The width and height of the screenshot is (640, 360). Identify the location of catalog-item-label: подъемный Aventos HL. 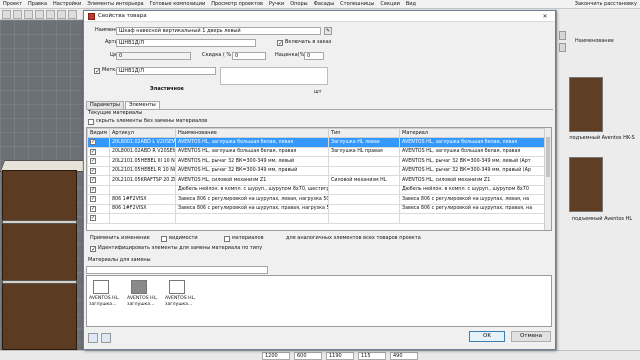
(602, 219).